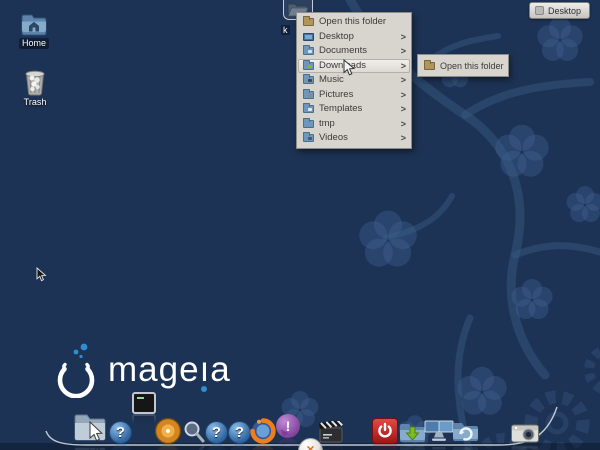 This screenshot has height=450, width=600. I want to click on templates-folder-icon, so click(308, 108).